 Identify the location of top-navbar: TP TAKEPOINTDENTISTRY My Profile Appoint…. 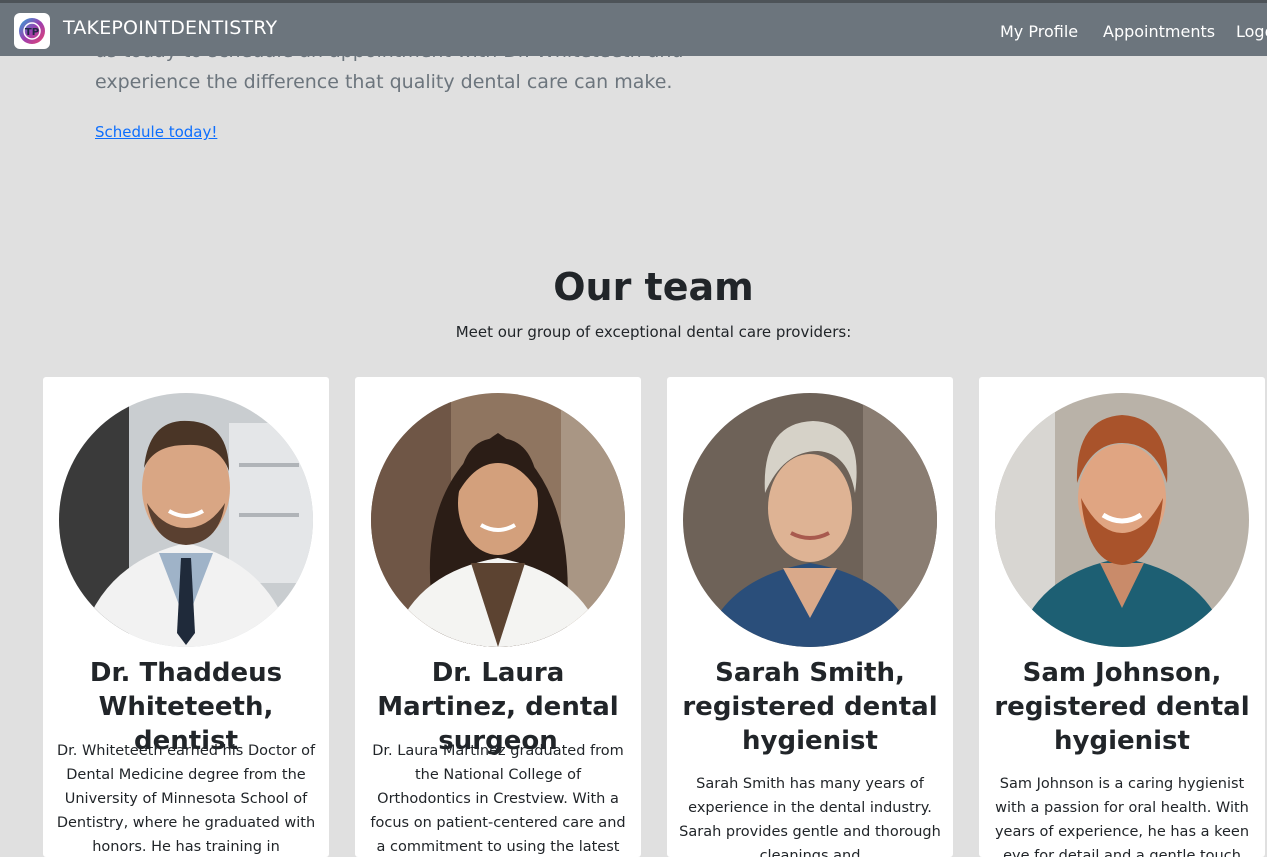
(633, 28).